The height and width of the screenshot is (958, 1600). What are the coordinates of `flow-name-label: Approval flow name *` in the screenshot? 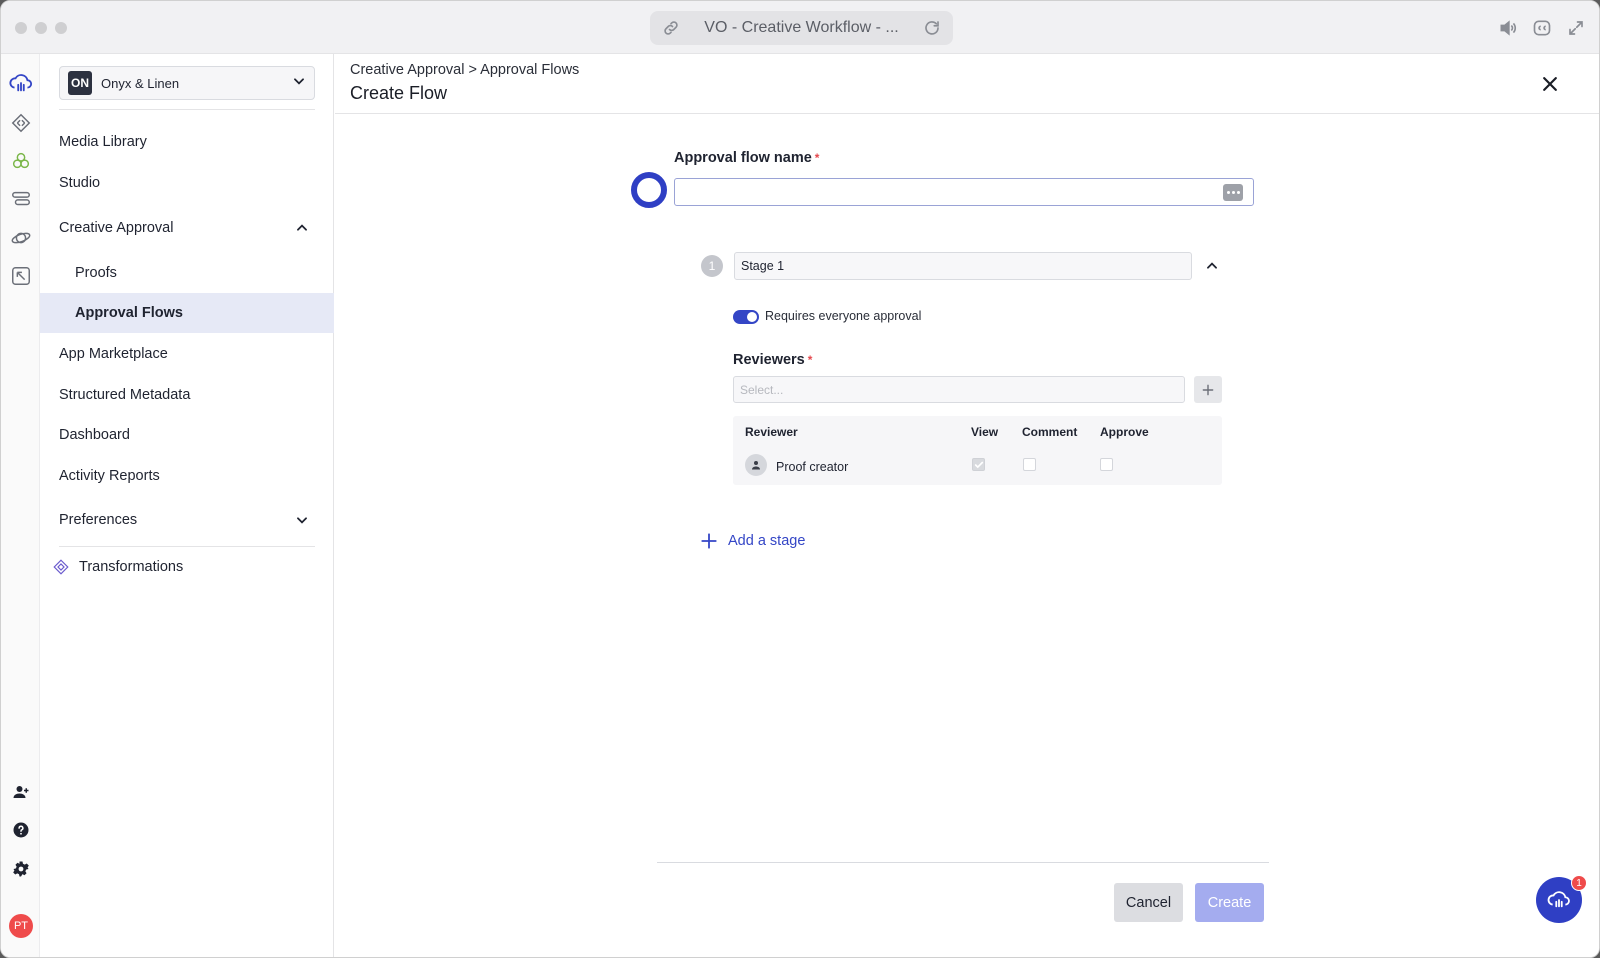 It's located at (746, 158).